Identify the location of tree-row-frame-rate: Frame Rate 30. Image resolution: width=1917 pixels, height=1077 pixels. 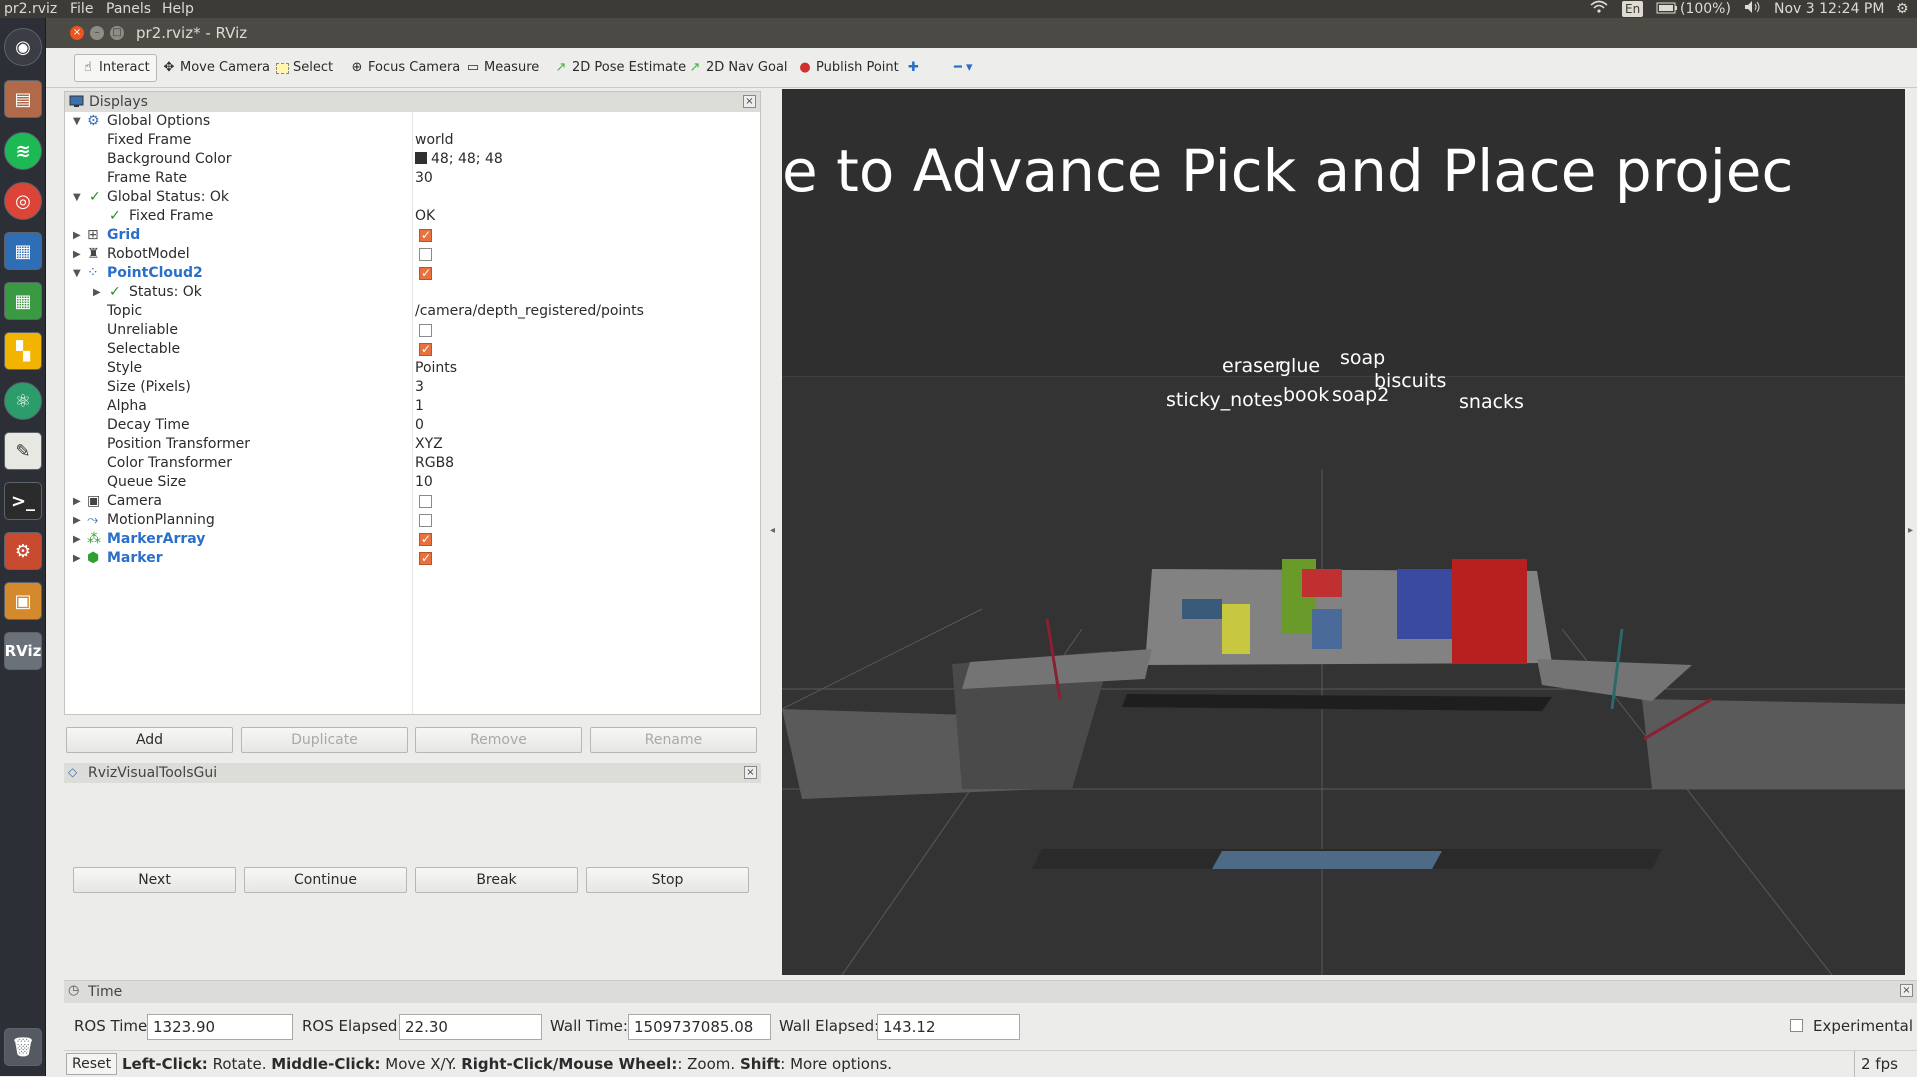
(412, 178).